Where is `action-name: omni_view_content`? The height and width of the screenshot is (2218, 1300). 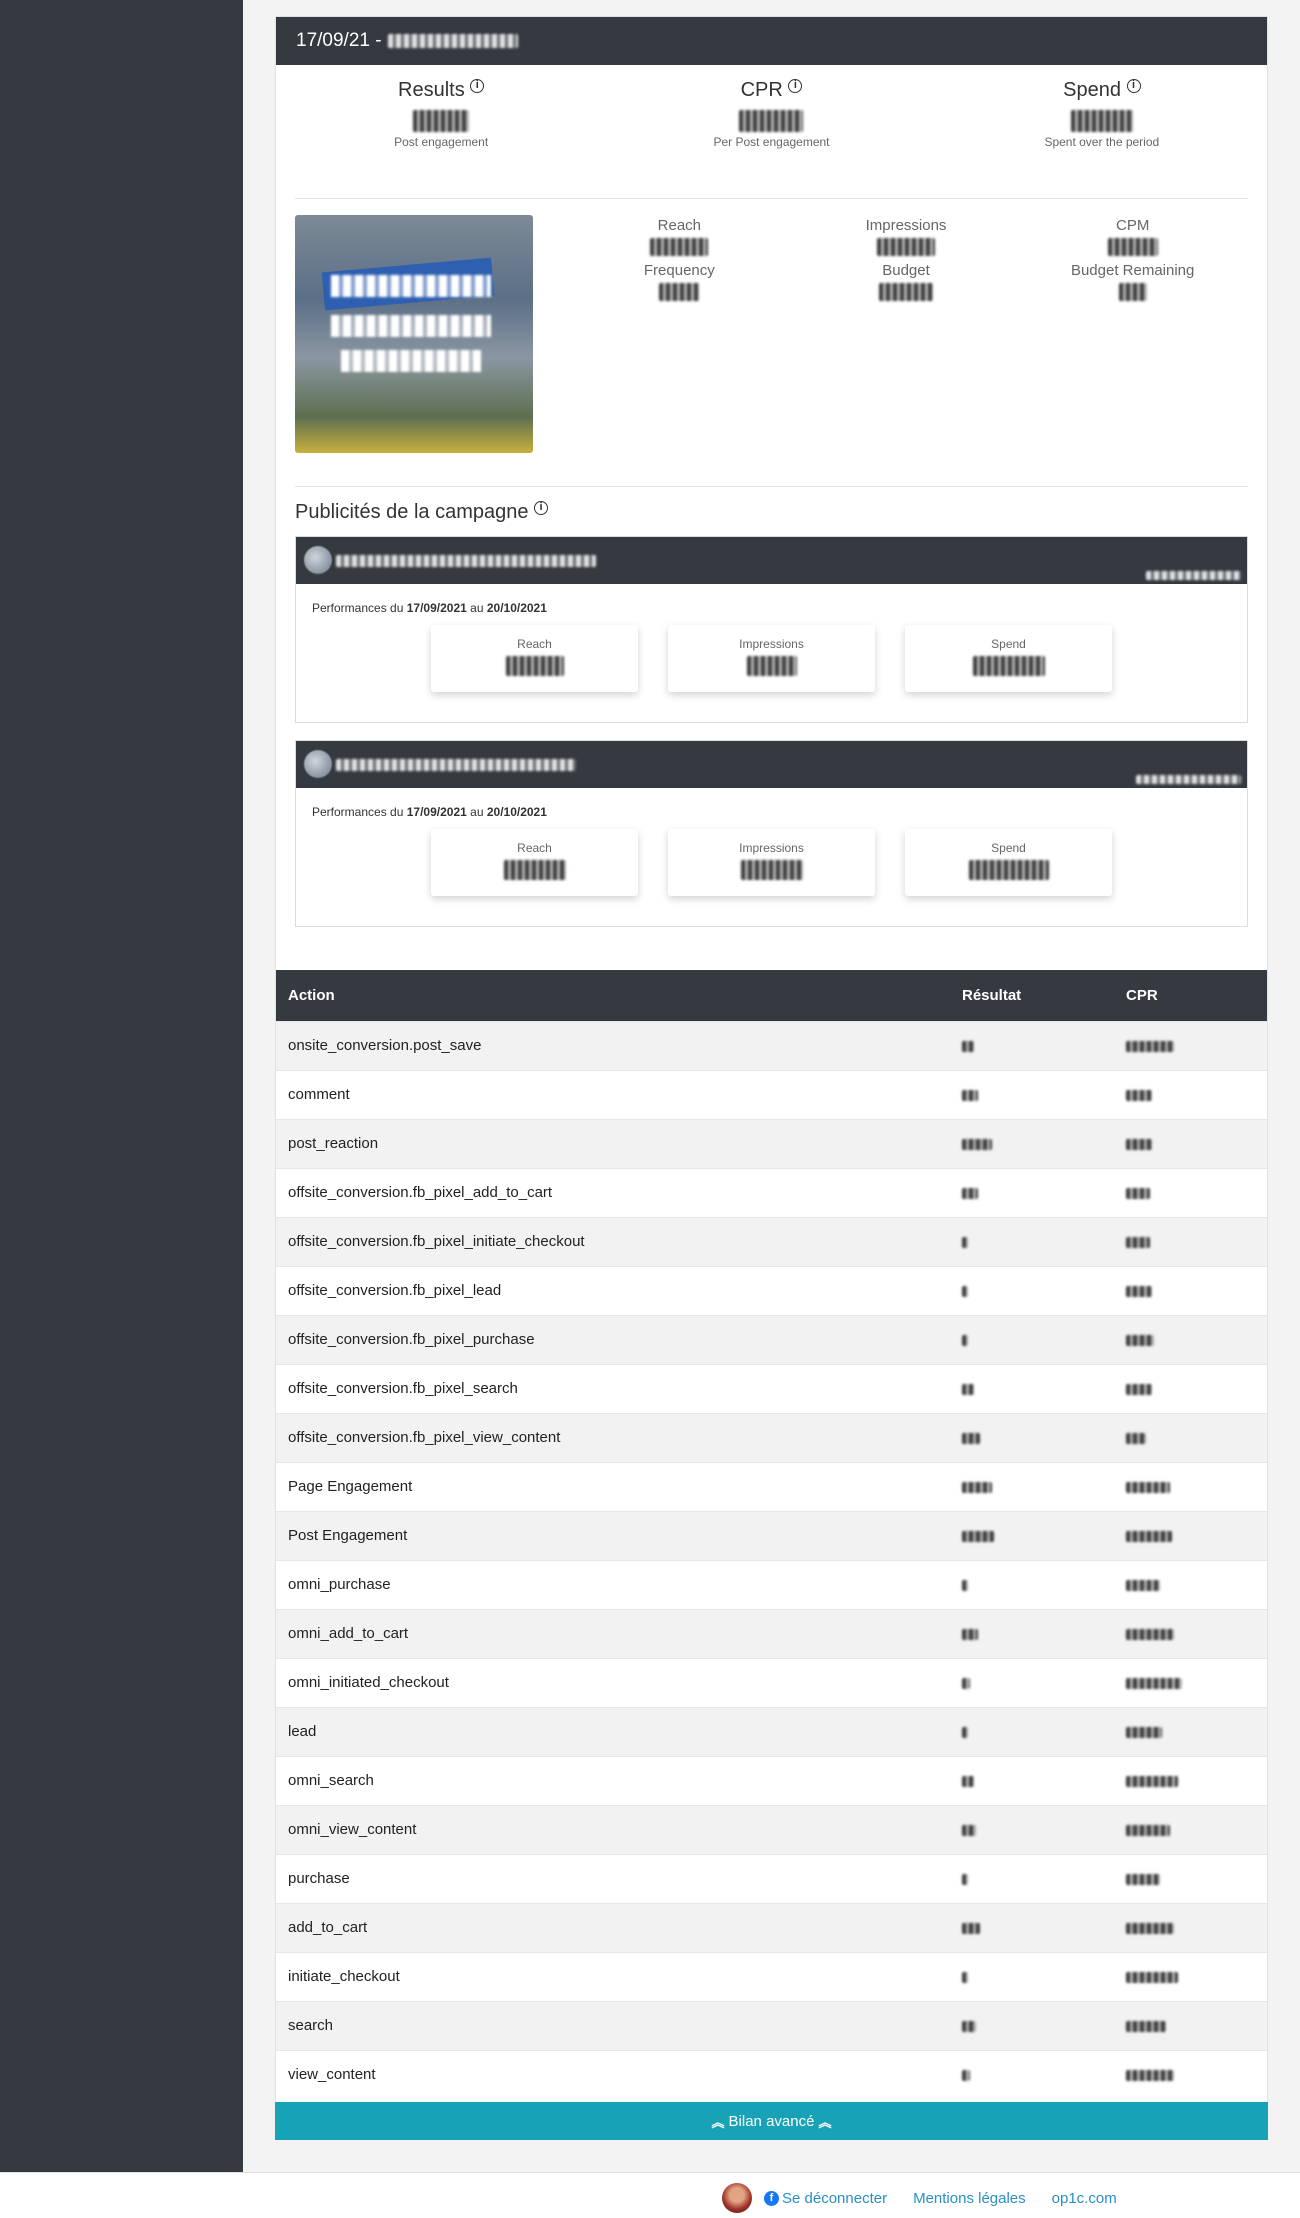 action-name: omni_view_content is located at coordinates (613, 1829).